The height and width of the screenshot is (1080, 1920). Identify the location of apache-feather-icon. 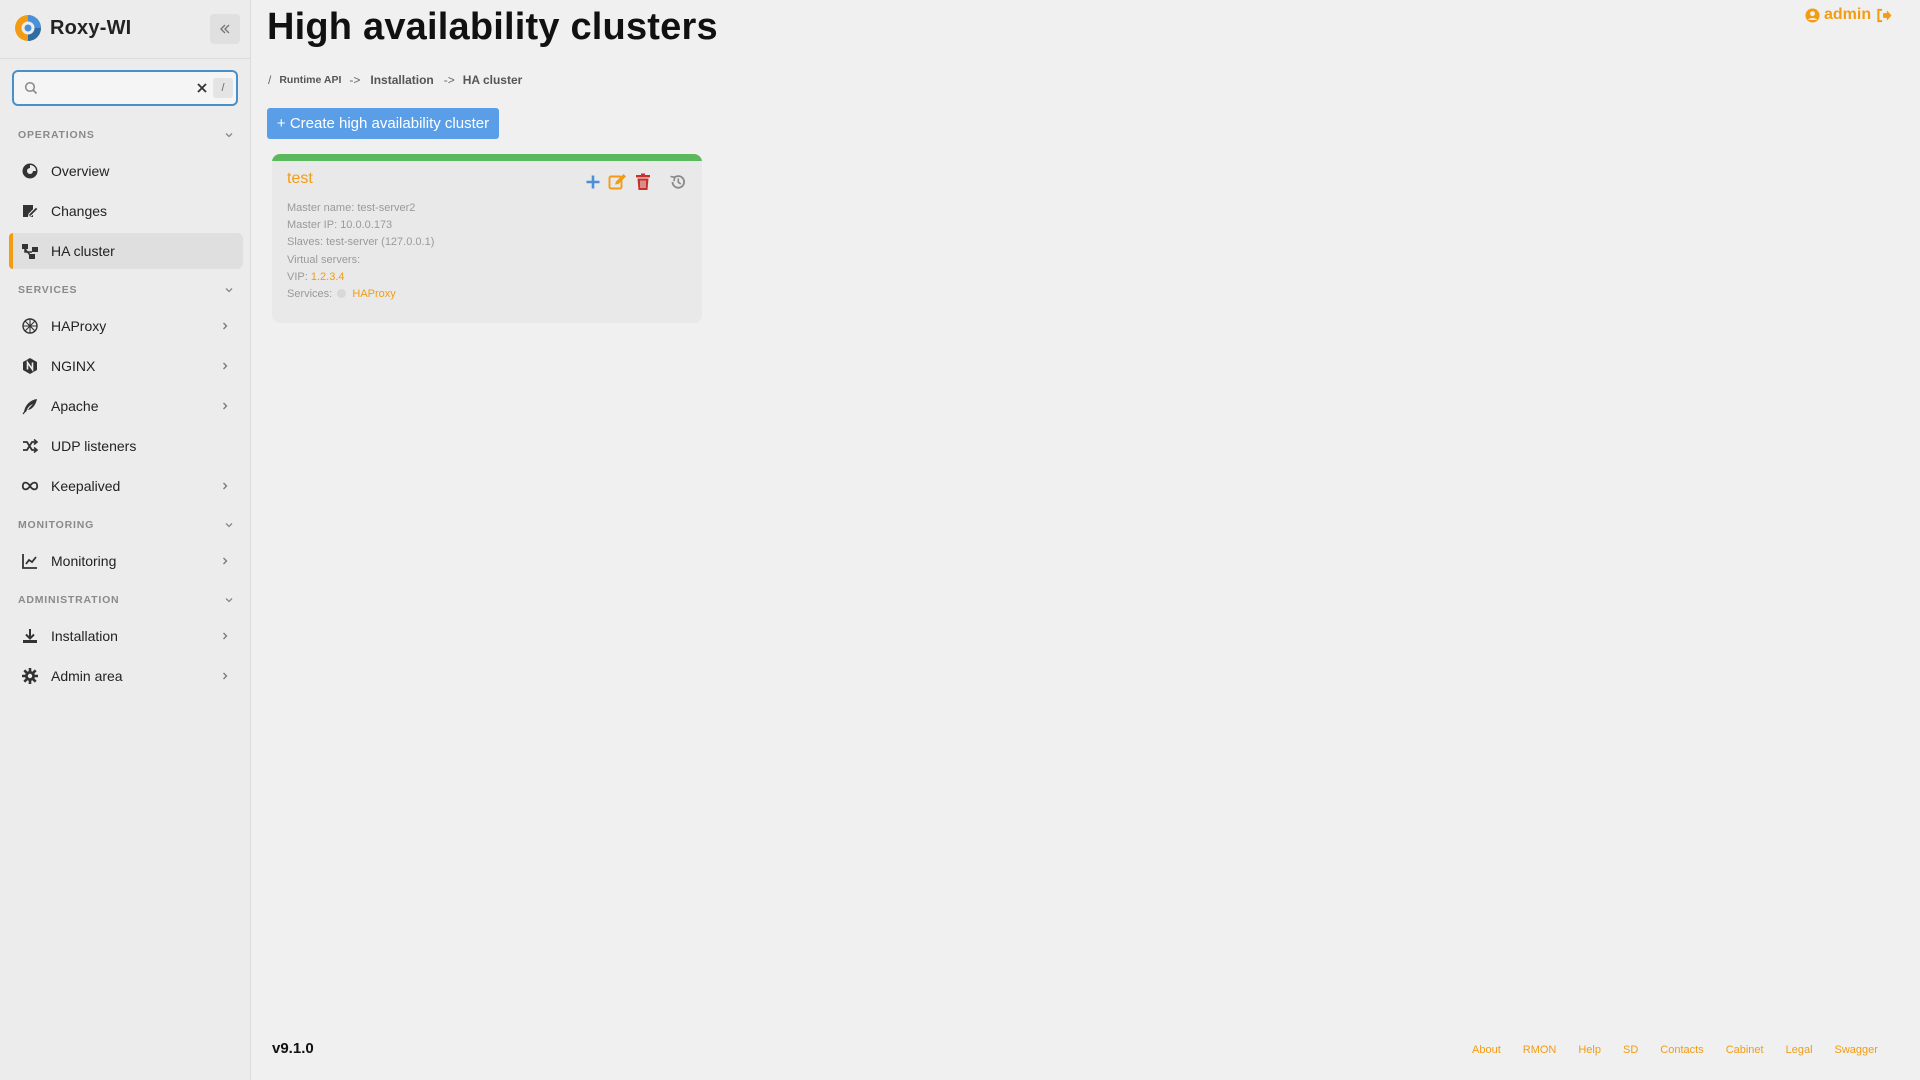
(30, 406).